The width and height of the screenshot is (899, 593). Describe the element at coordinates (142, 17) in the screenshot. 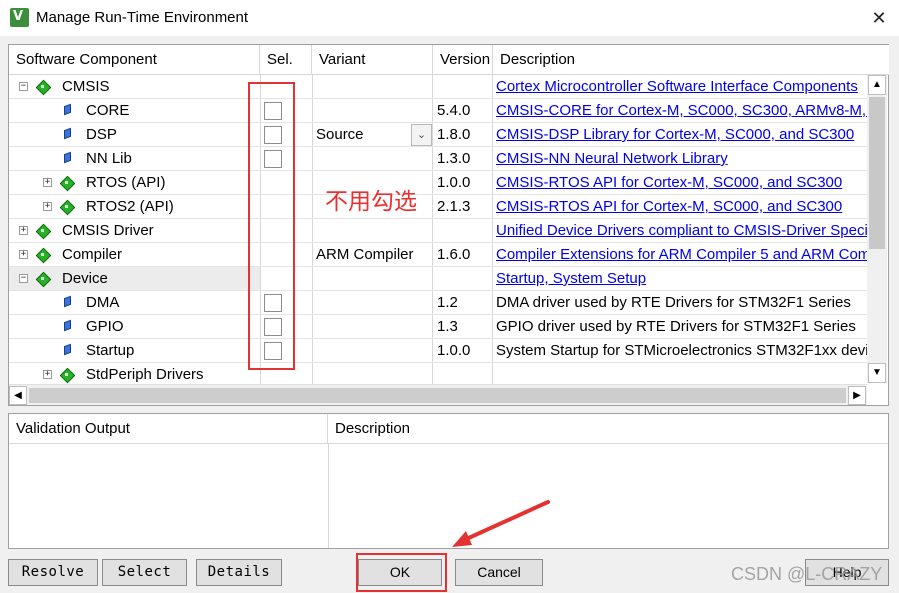

I see `window-title: Manage Run-Time Environment` at that location.